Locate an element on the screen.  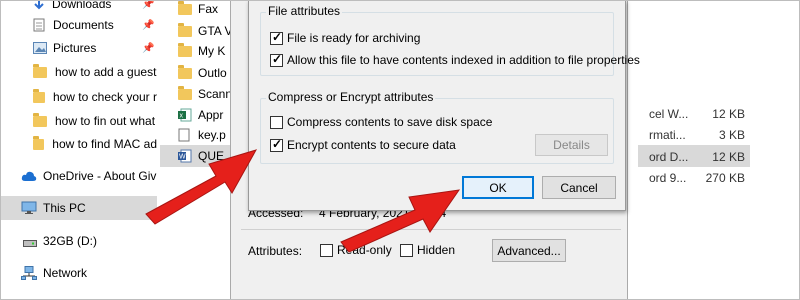
file-row: GTA V is located at coordinates (205, 31).